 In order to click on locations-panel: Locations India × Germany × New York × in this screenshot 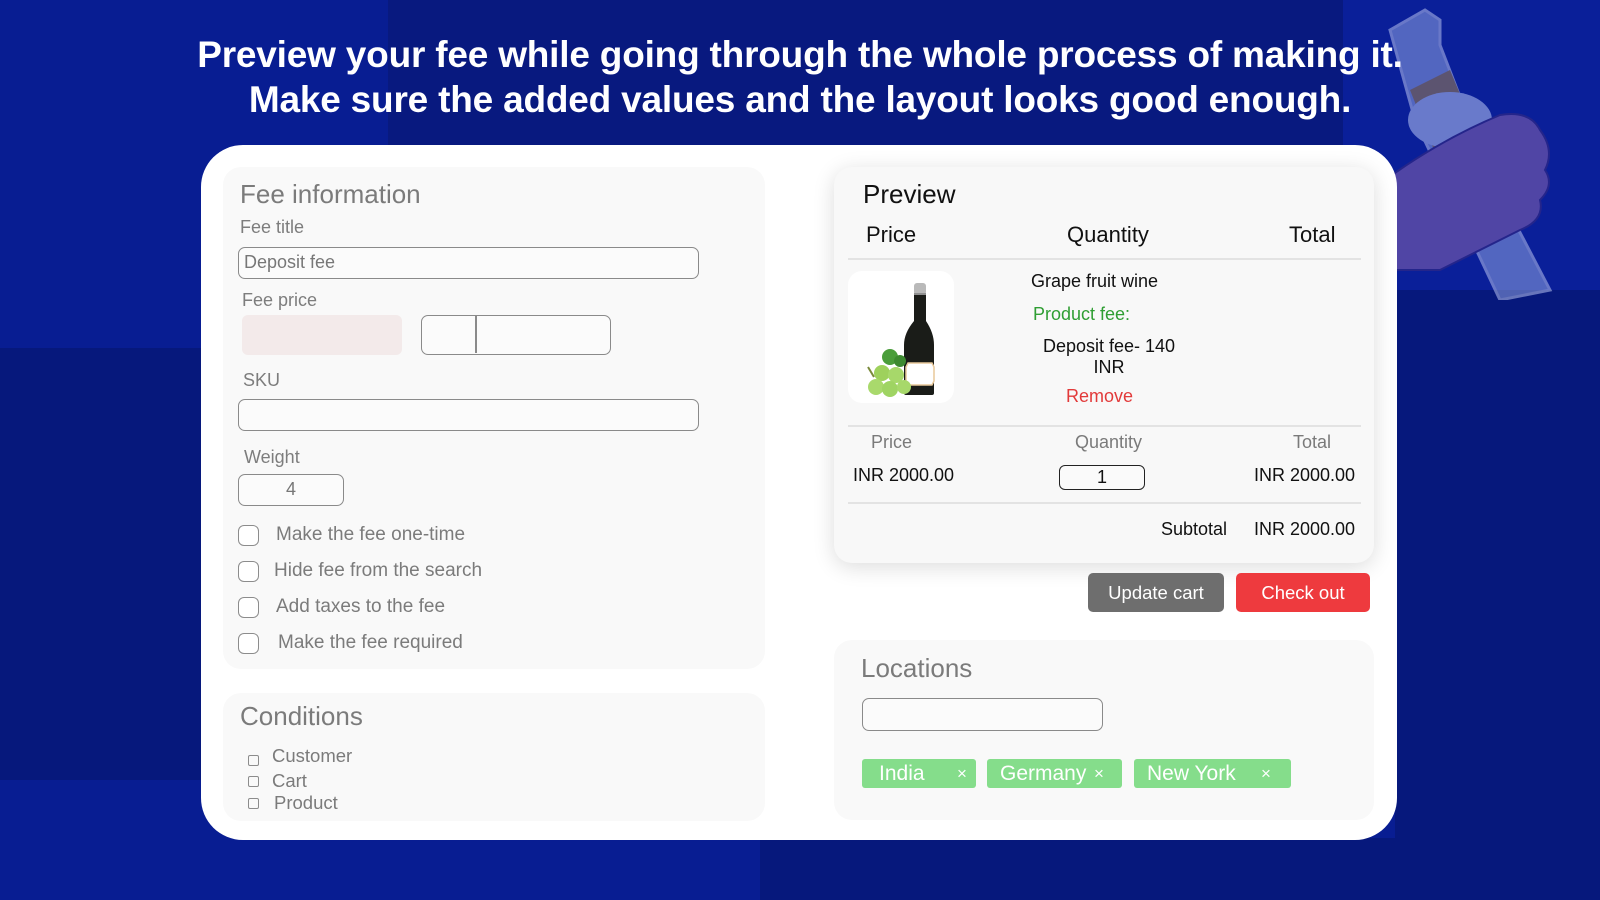, I will do `click(1104, 730)`.